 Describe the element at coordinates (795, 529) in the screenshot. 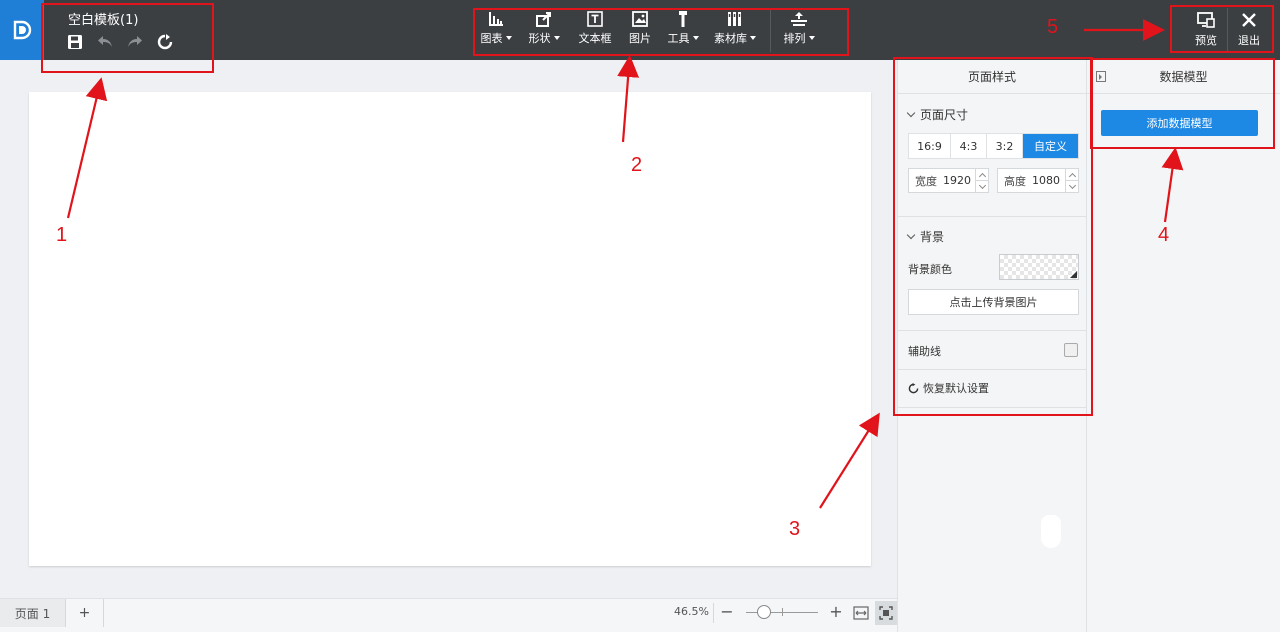

I see `annotation-label-3: 3` at that location.